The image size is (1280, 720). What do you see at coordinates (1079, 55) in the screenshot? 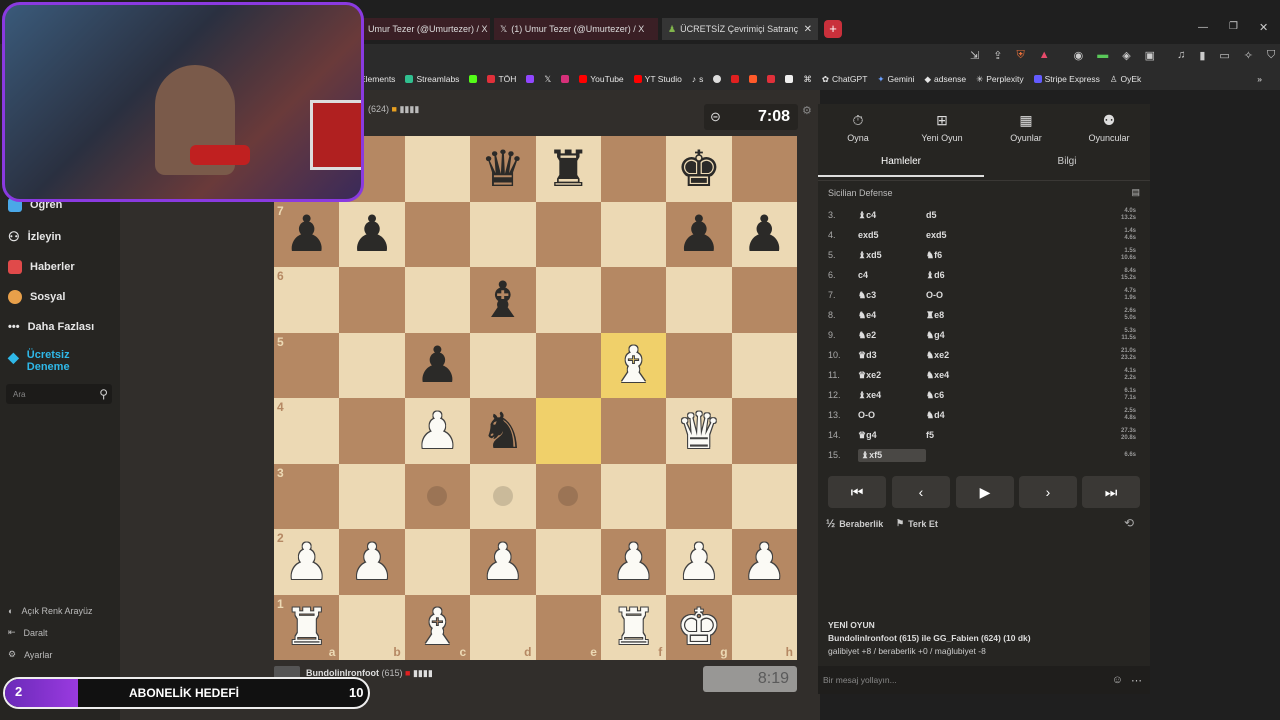
I see `extension-icon: ◉` at bounding box center [1079, 55].